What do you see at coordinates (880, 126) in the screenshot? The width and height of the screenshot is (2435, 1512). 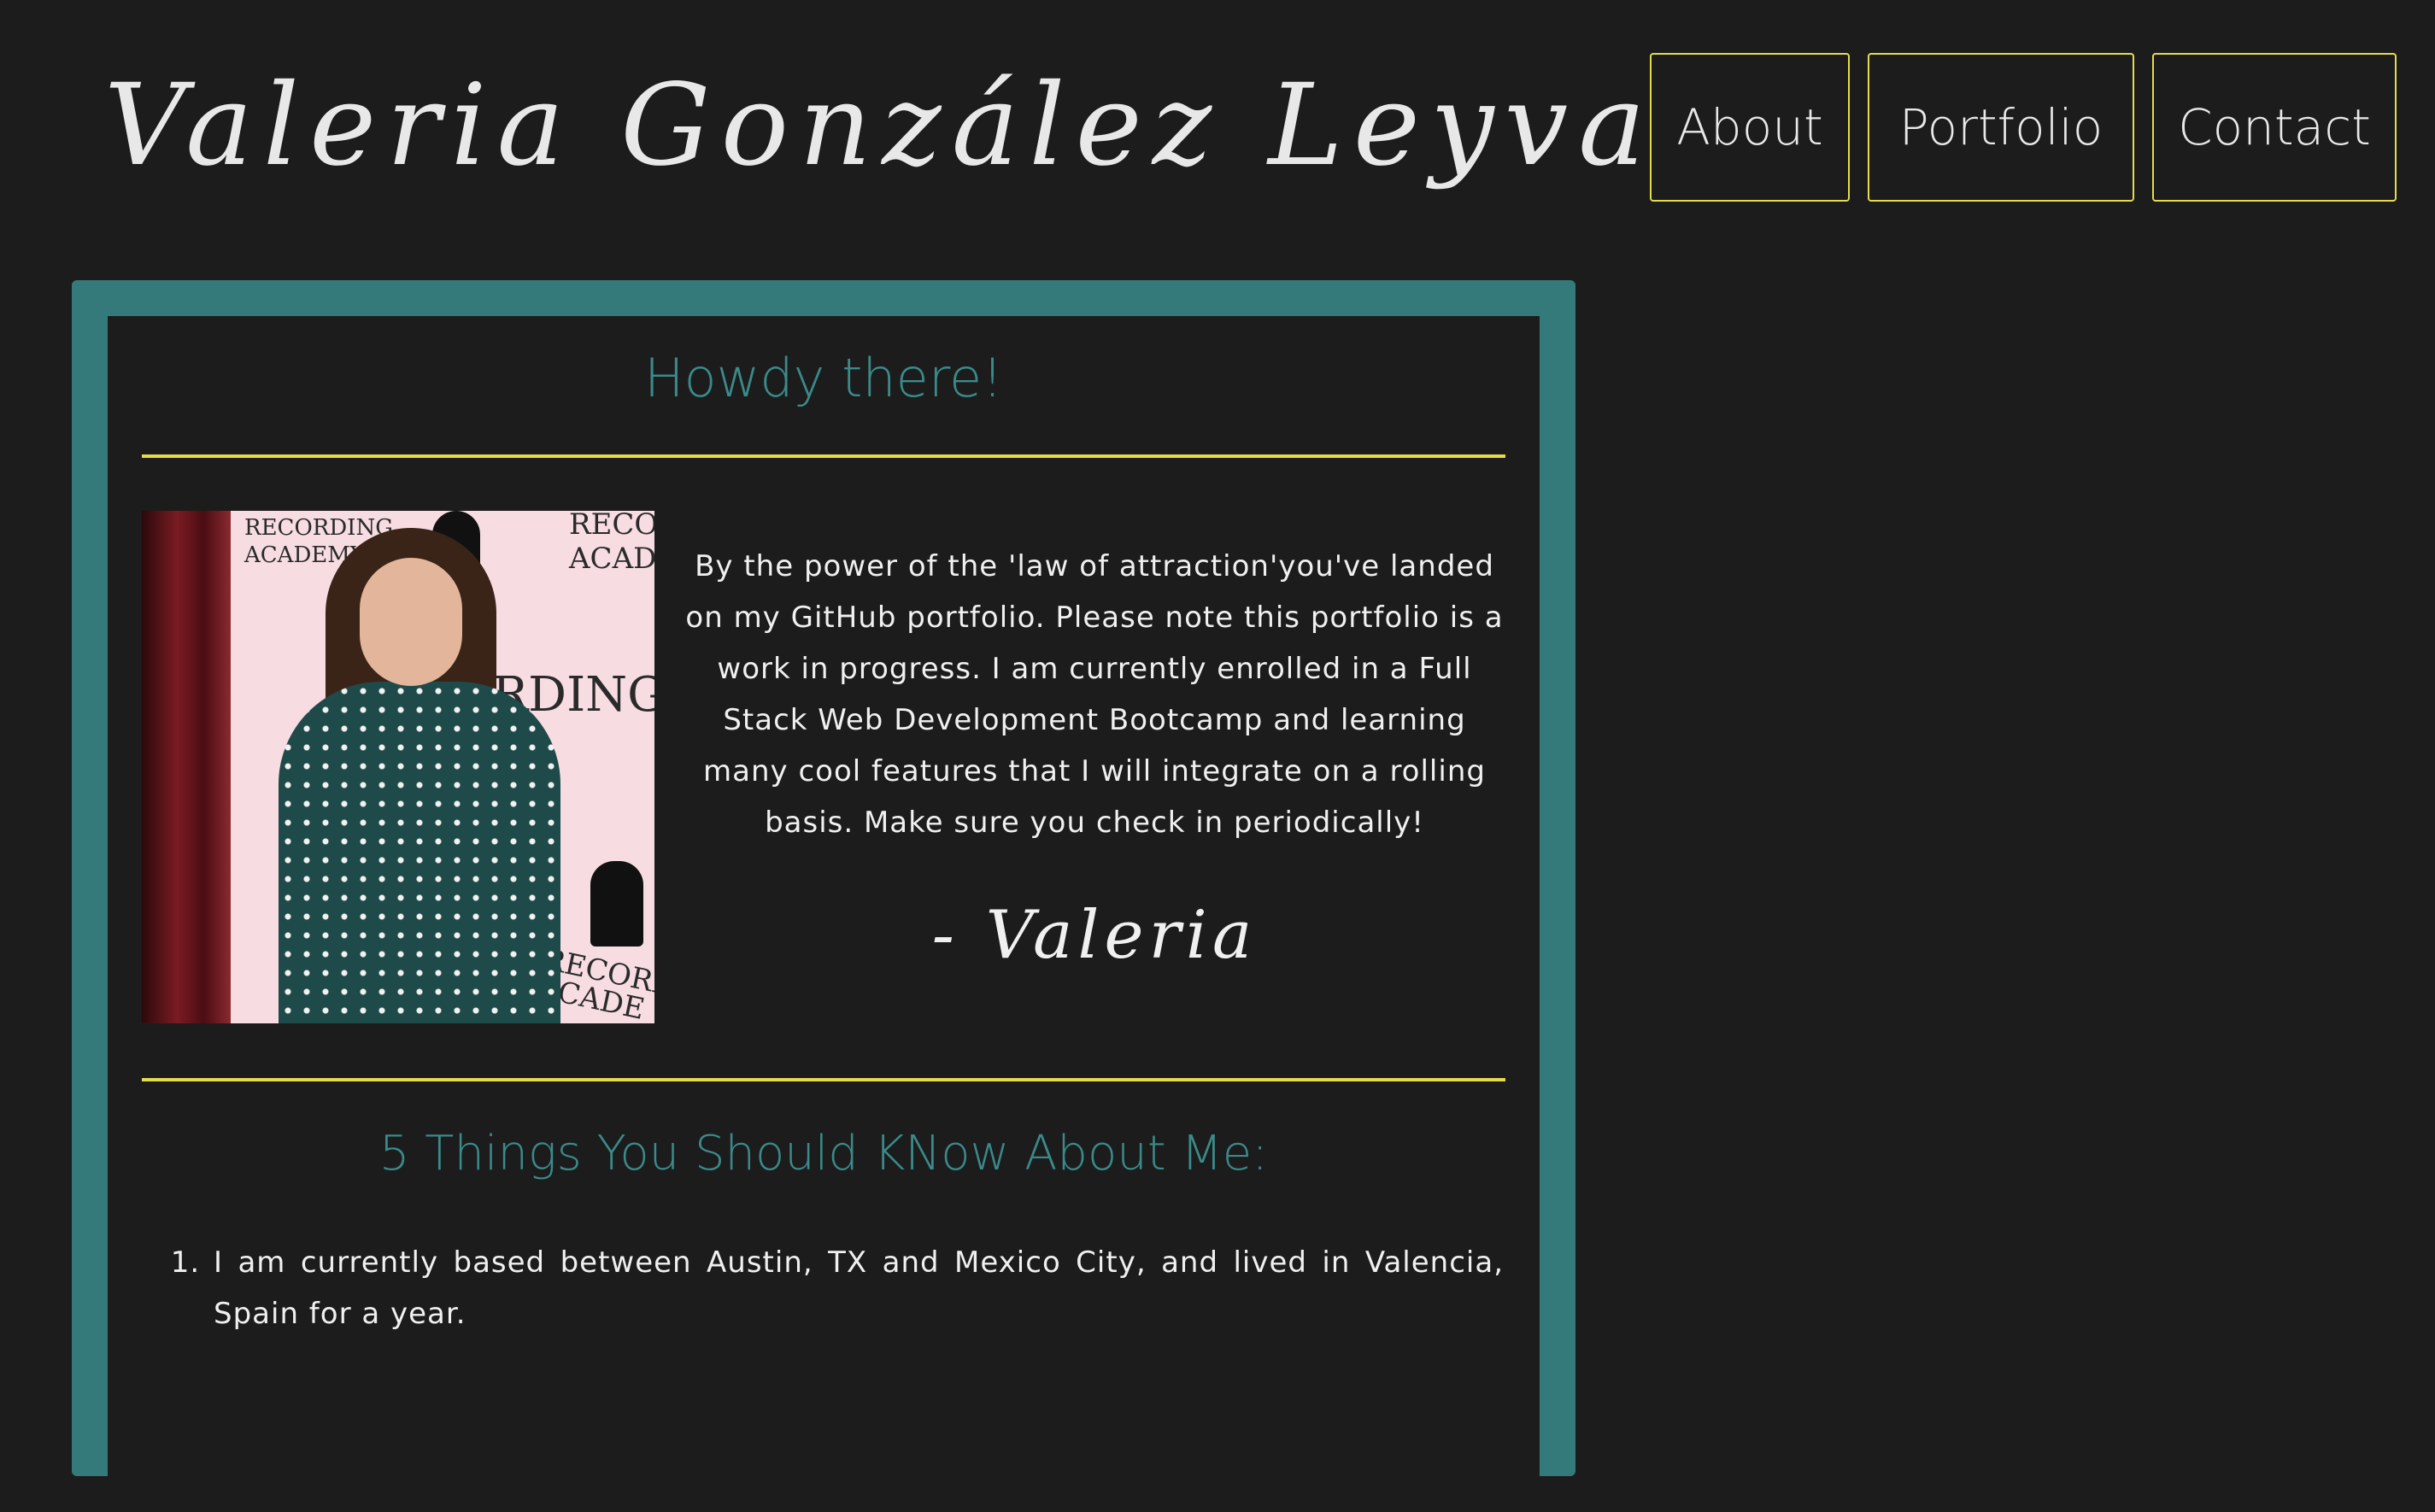 I see `site-title: Valeria González Leyva` at bounding box center [880, 126].